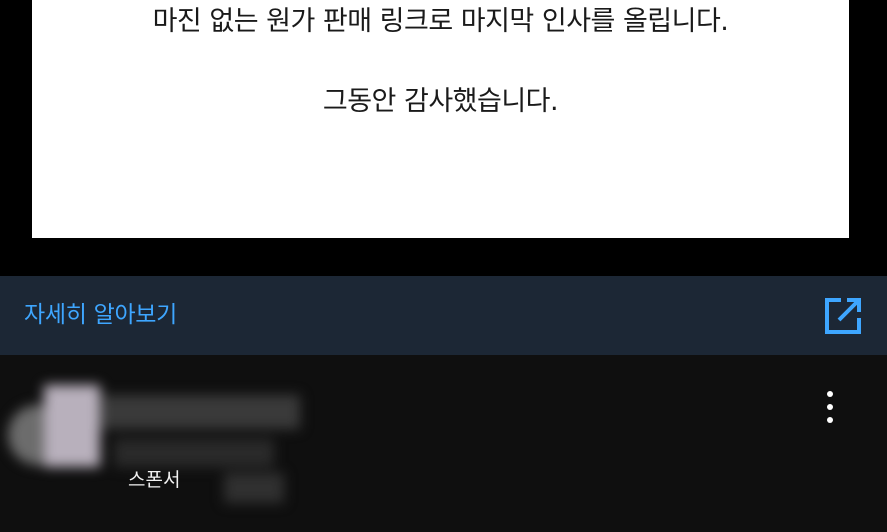 Image resolution: width=887 pixels, height=532 pixels. I want to click on ad-message-line-2: 그동안 감사했습니다., so click(440, 101).